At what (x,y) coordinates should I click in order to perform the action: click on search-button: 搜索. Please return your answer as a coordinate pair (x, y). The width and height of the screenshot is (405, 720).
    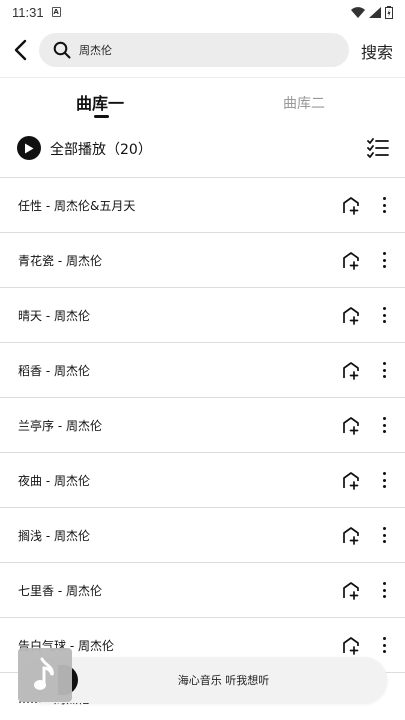
    Looking at the image, I should click on (377, 51).